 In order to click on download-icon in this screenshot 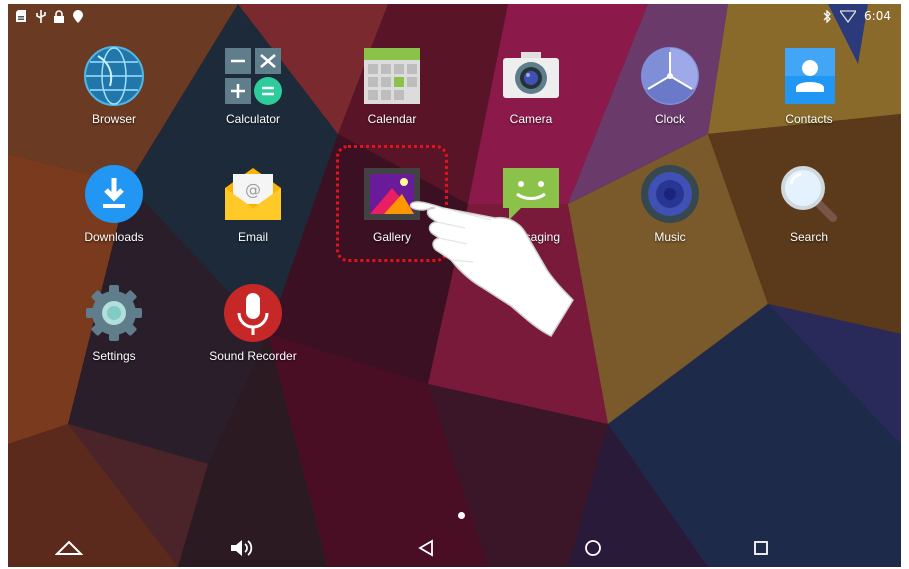, I will do `click(114, 194)`.